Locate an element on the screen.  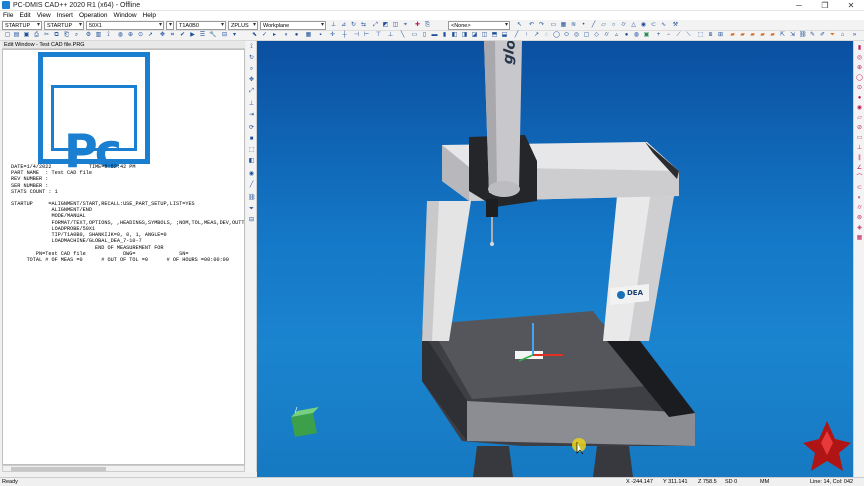
probe-extra-combo is located at coordinates (170, 25).